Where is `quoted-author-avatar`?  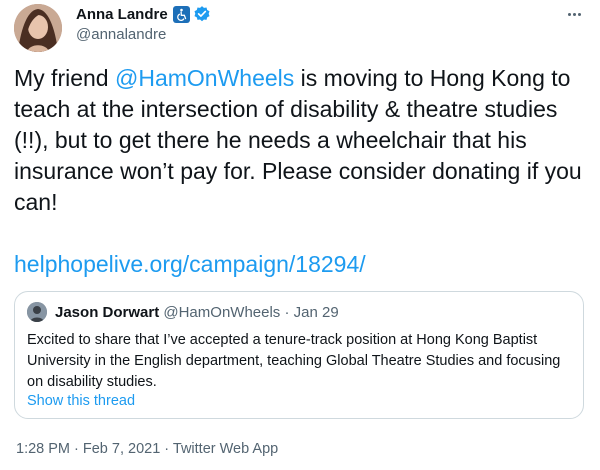
quoted-author-avatar is located at coordinates (37, 312).